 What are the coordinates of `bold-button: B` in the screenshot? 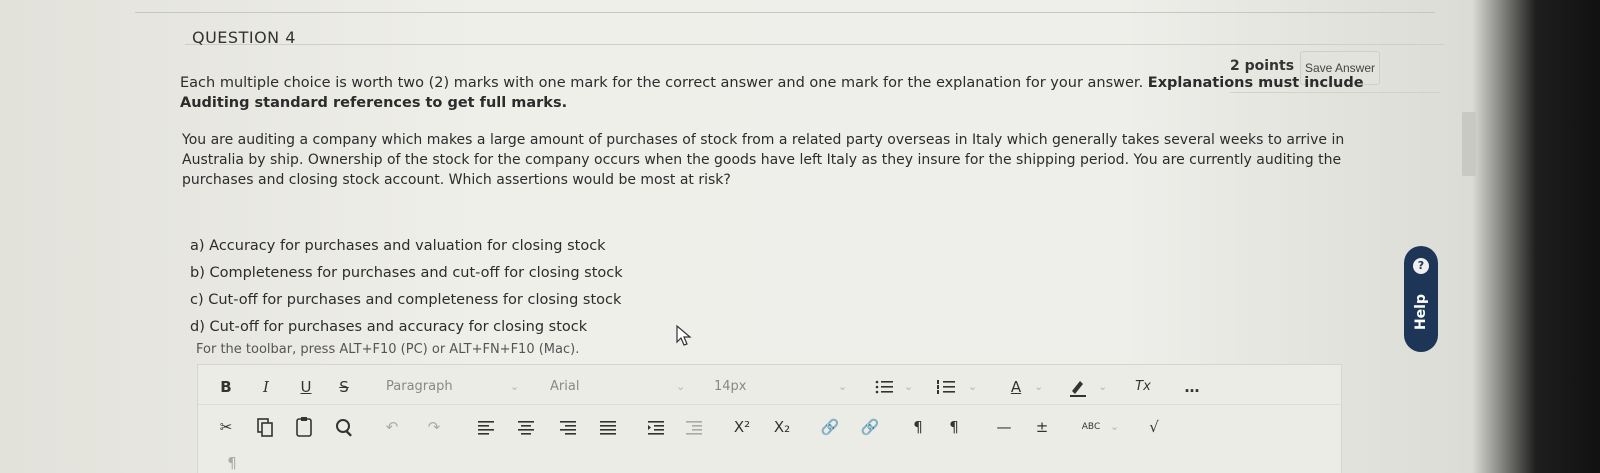 It's located at (226, 387).